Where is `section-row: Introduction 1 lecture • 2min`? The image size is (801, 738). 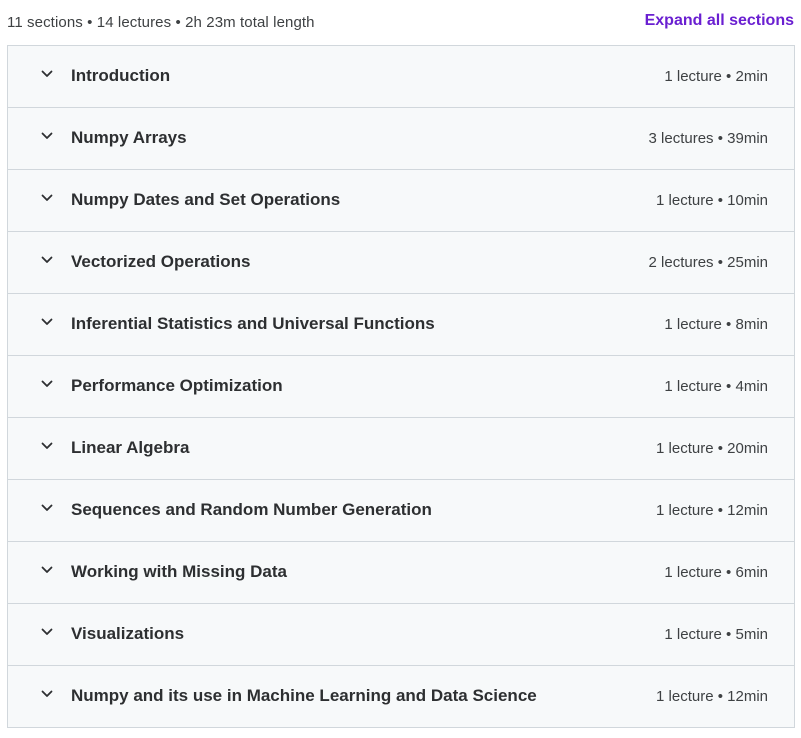
section-row: Introduction 1 lecture • 2min is located at coordinates (401, 77).